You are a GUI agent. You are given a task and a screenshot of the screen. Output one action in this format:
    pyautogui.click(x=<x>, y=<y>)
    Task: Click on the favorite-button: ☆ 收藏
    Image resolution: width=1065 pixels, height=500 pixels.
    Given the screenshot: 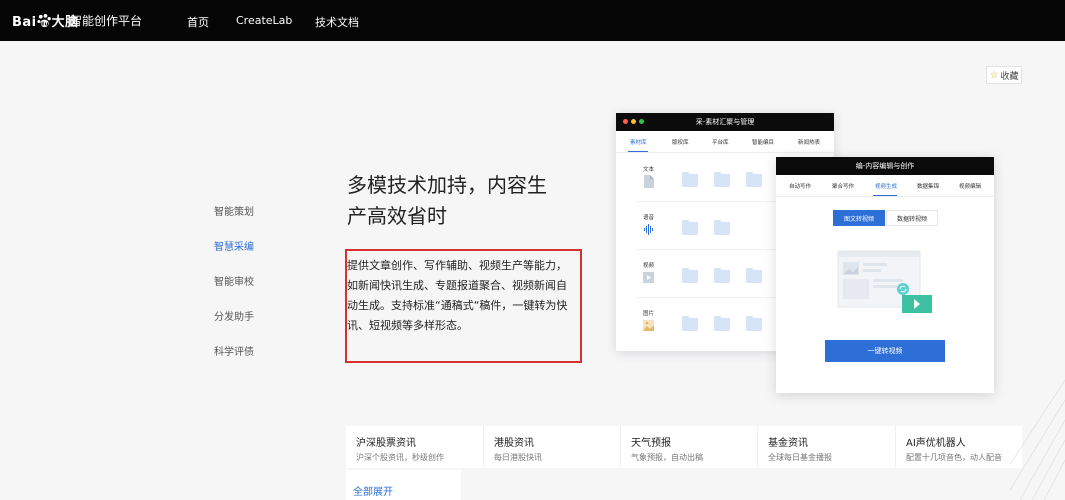 What is the action you would take?
    pyautogui.click(x=1004, y=75)
    